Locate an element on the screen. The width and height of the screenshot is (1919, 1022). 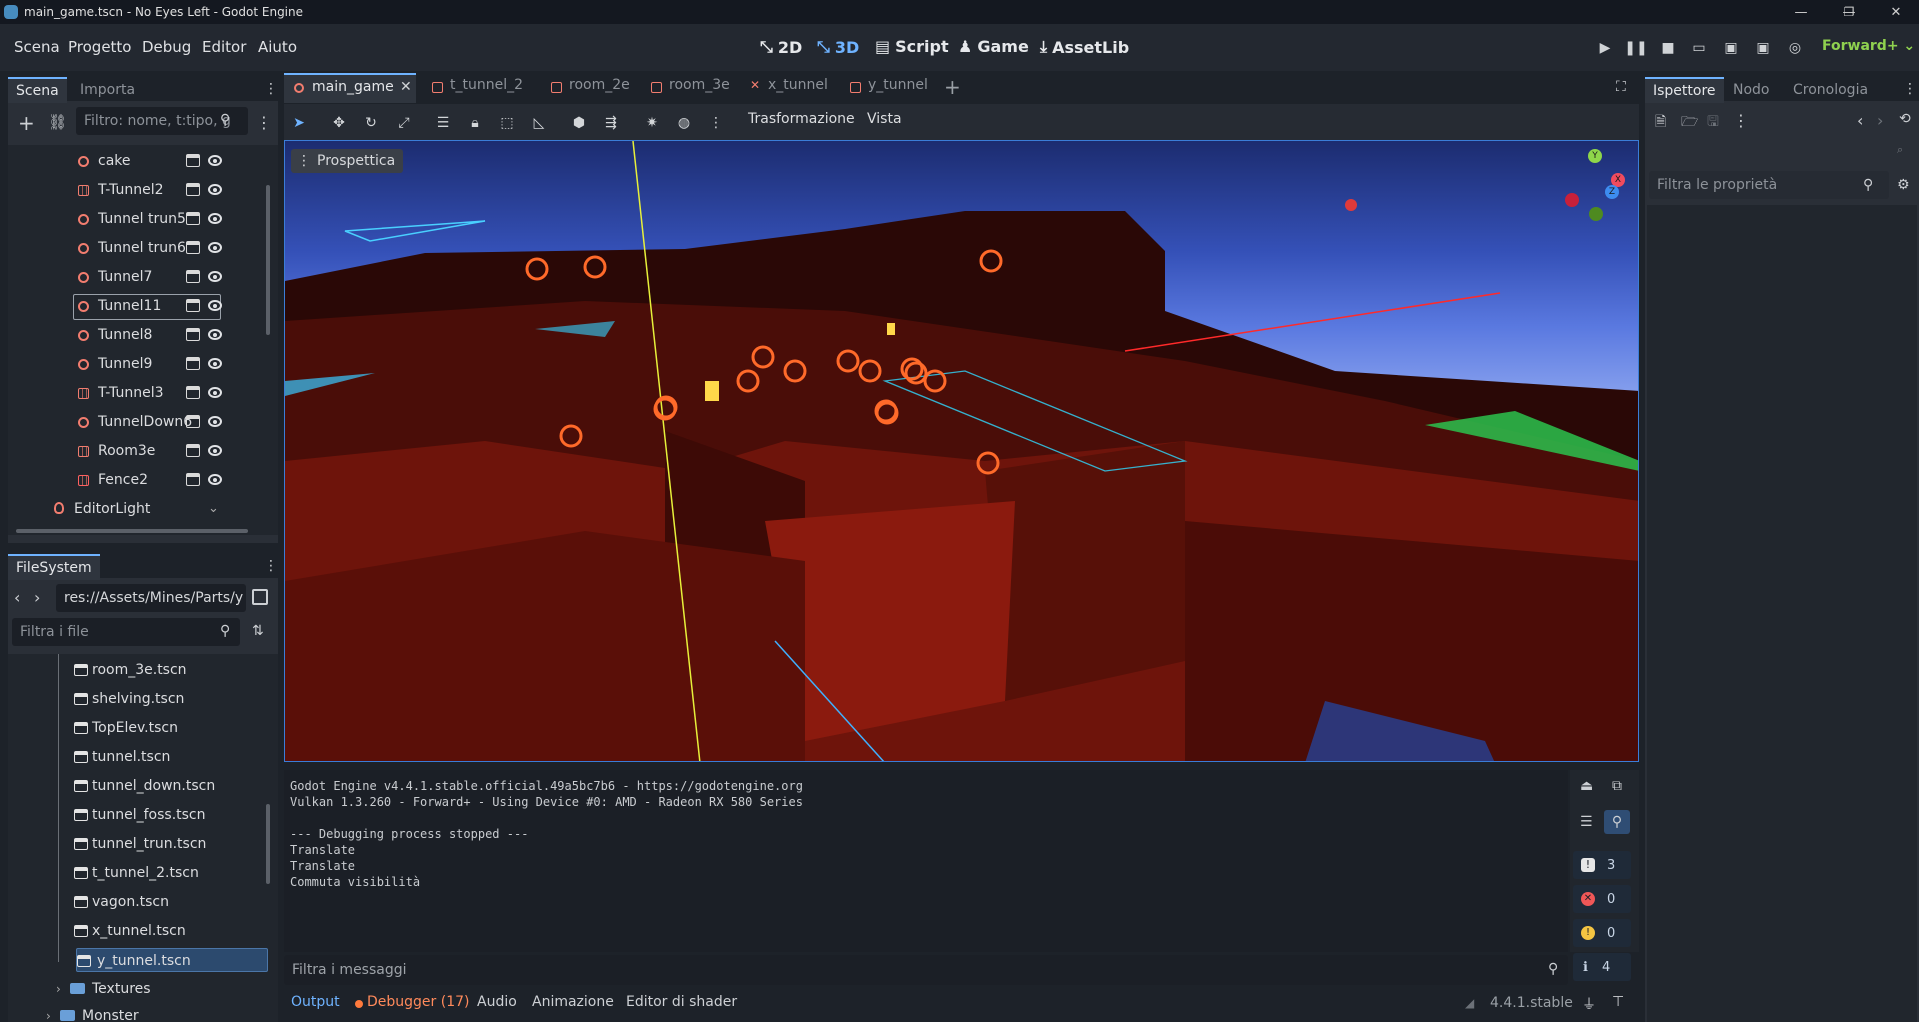
tree-node-tunnel-trun5: Tunnel trun5 is located at coordinates (120, 219).